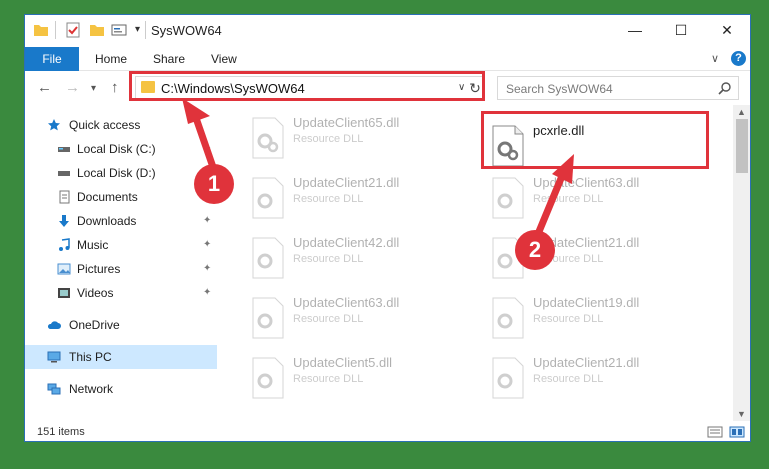 This screenshot has width=769, height=469. Describe the element at coordinates (214, 184) in the screenshot. I see `step-badge-1: 1` at that location.